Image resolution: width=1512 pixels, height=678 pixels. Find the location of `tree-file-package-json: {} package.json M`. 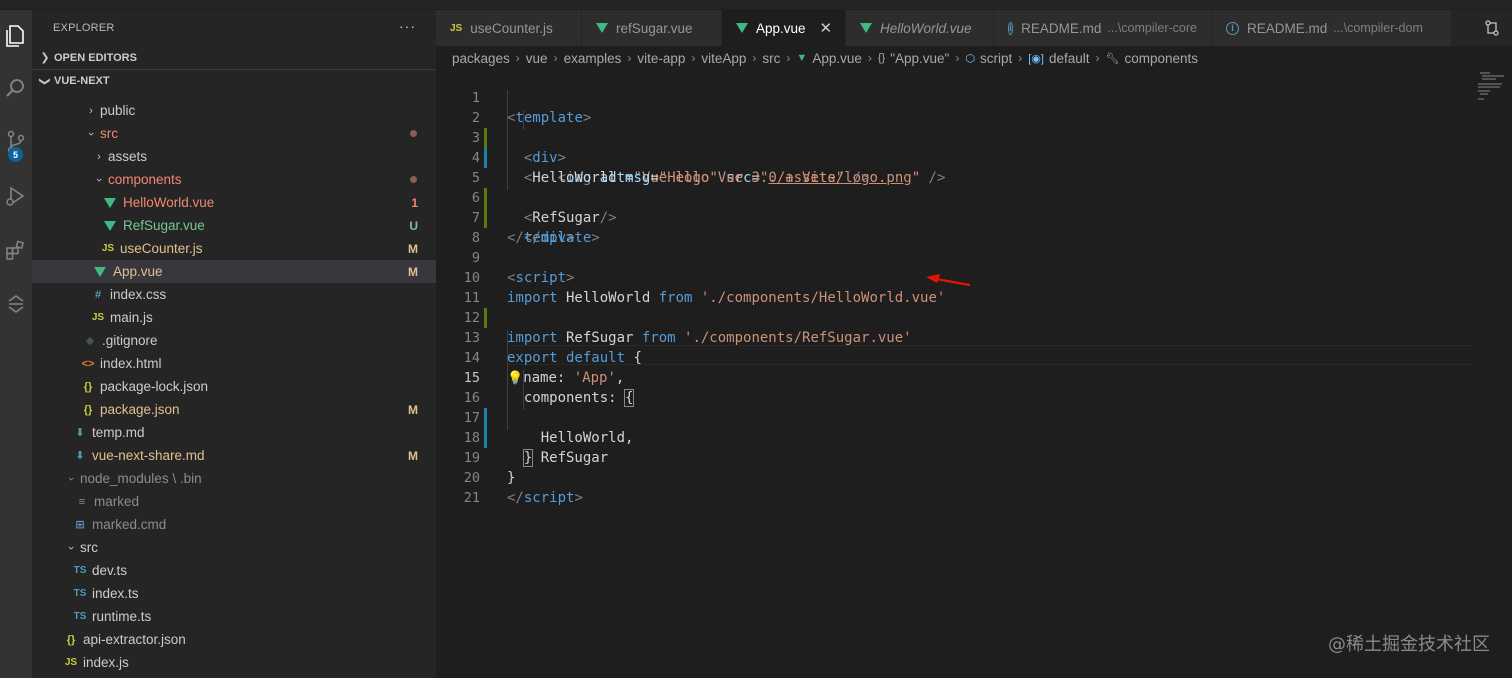

tree-file-package-json: {} package.json M is located at coordinates (234, 409).